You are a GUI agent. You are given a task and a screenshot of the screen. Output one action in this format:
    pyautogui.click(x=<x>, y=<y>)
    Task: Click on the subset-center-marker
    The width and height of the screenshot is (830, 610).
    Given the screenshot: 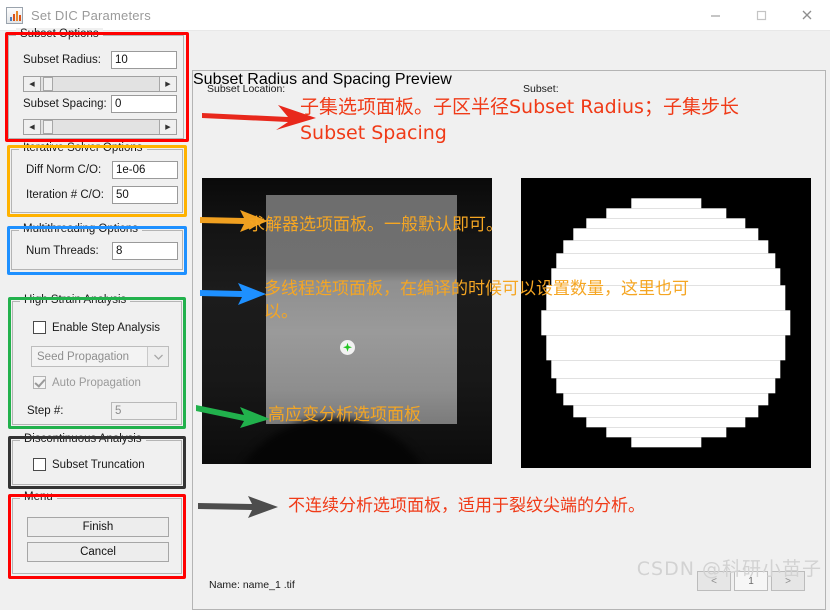 What is the action you would take?
    pyautogui.click(x=347, y=347)
    